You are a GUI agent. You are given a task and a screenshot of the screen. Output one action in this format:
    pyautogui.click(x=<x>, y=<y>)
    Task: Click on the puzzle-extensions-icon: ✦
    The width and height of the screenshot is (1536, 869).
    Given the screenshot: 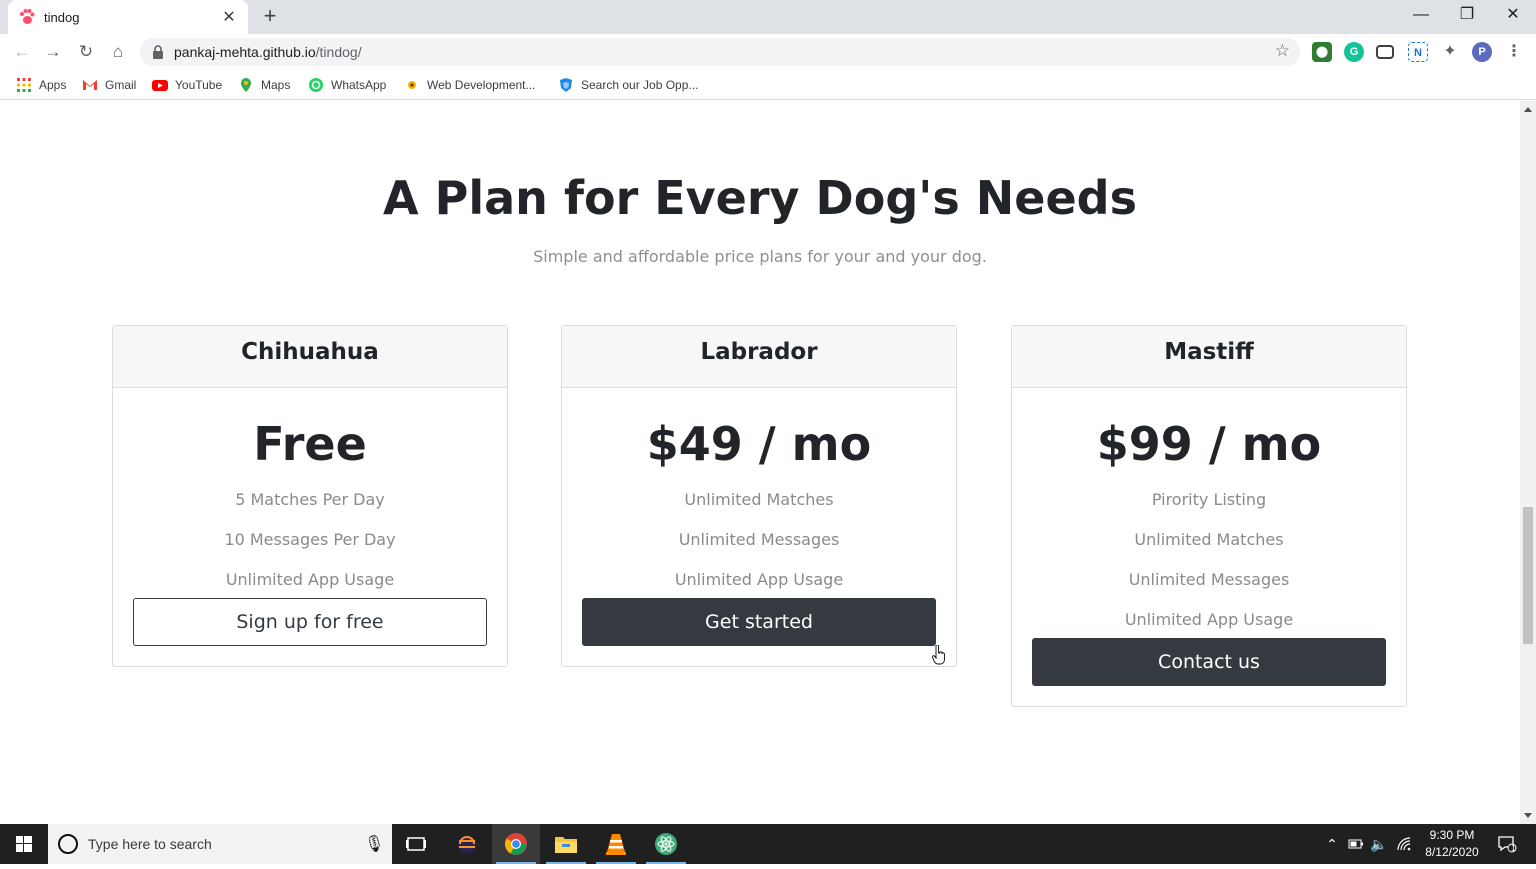 What is the action you would take?
    pyautogui.click(x=1450, y=52)
    